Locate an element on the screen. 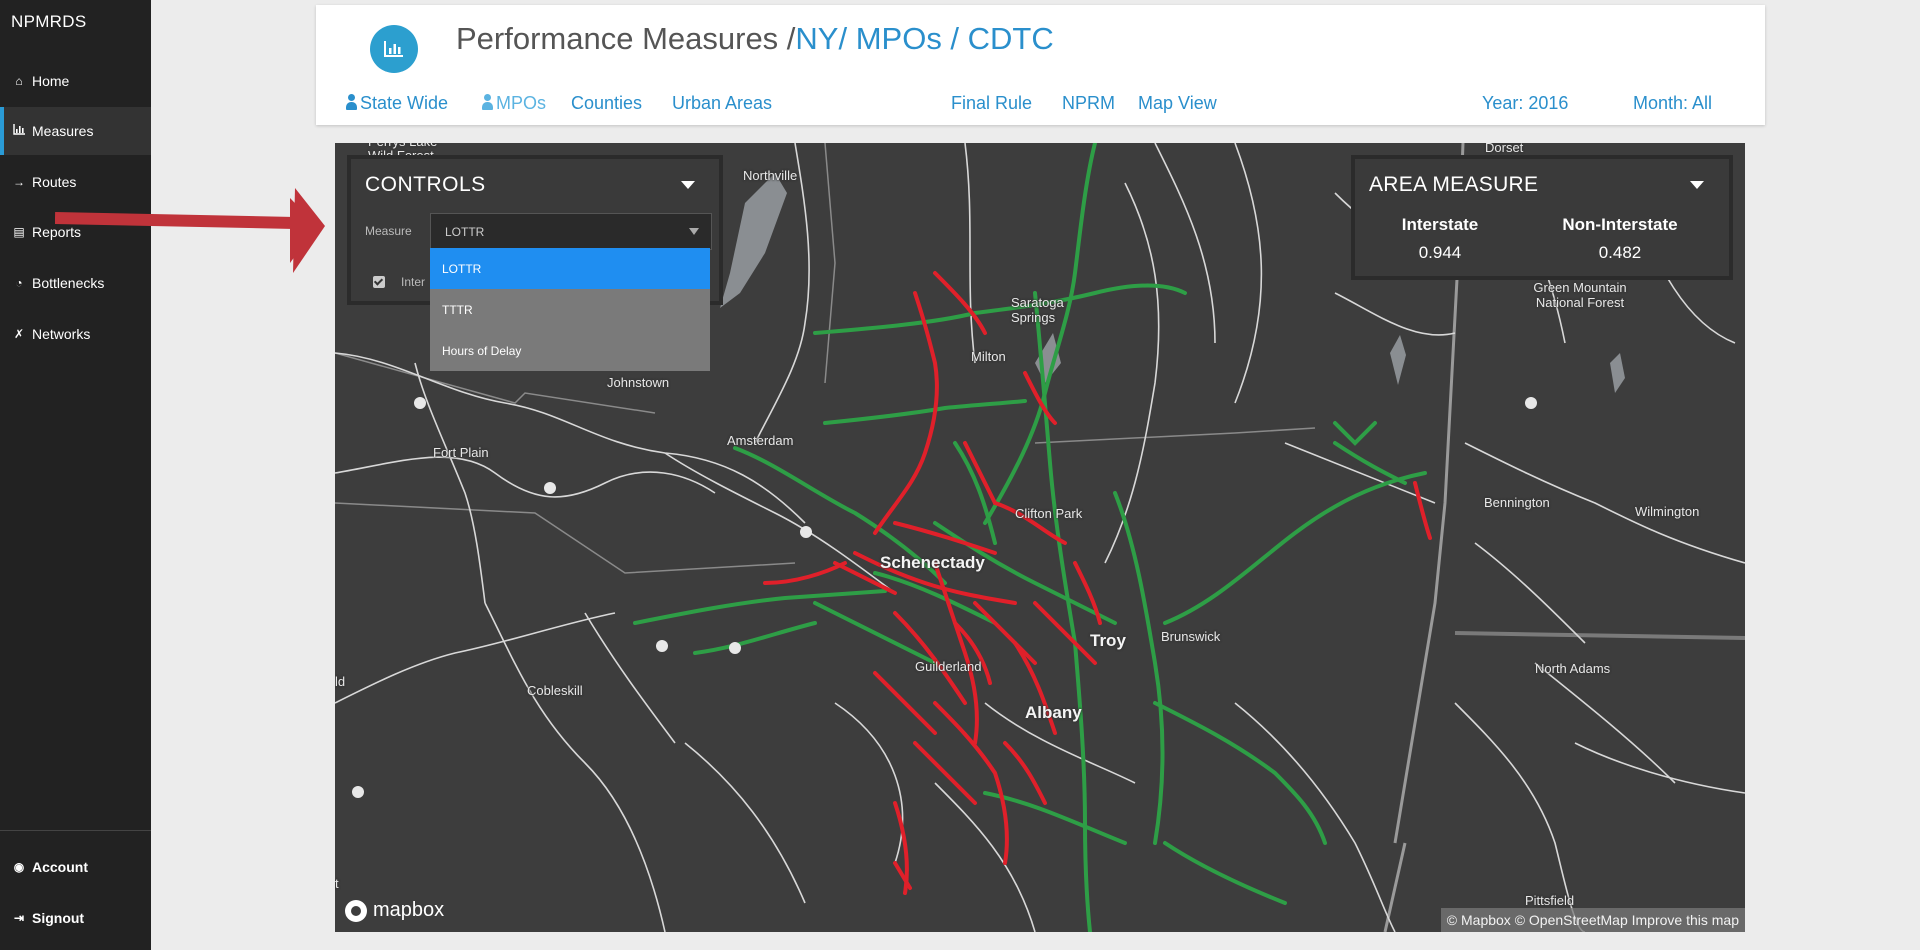 The height and width of the screenshot is (950, 1920). sign-out-icon: ⇥ is located at coordinates (19, 918).